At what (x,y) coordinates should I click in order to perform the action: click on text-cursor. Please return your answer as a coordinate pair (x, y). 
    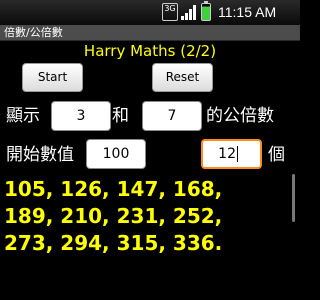
    Looking at the image, I should click on (237, 154).